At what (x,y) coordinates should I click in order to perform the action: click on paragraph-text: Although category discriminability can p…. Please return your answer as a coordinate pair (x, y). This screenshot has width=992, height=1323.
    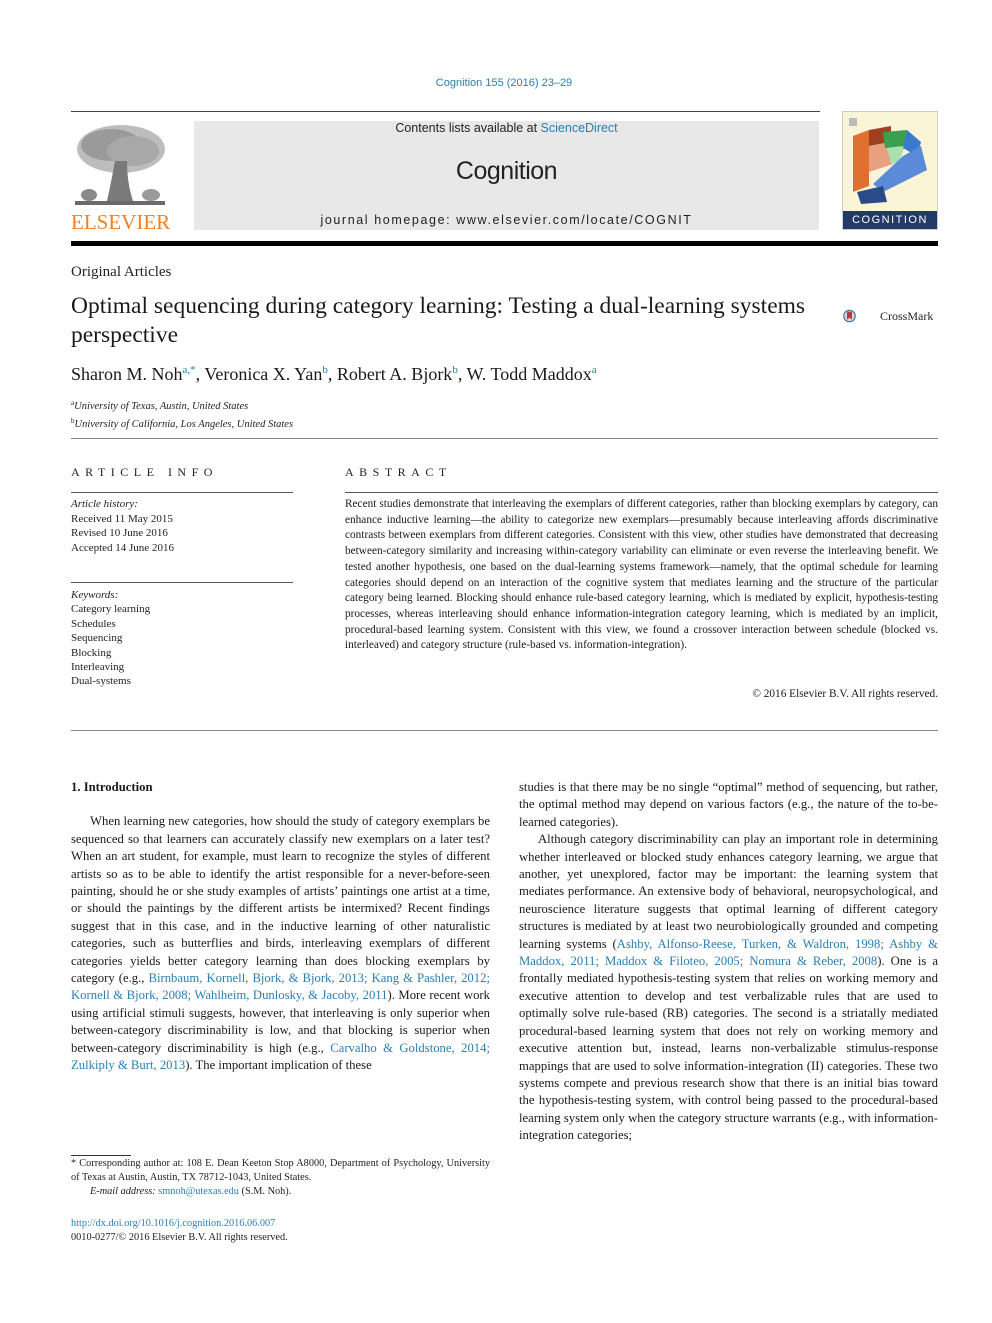
    Looking at the image, I should click on (728, 891).